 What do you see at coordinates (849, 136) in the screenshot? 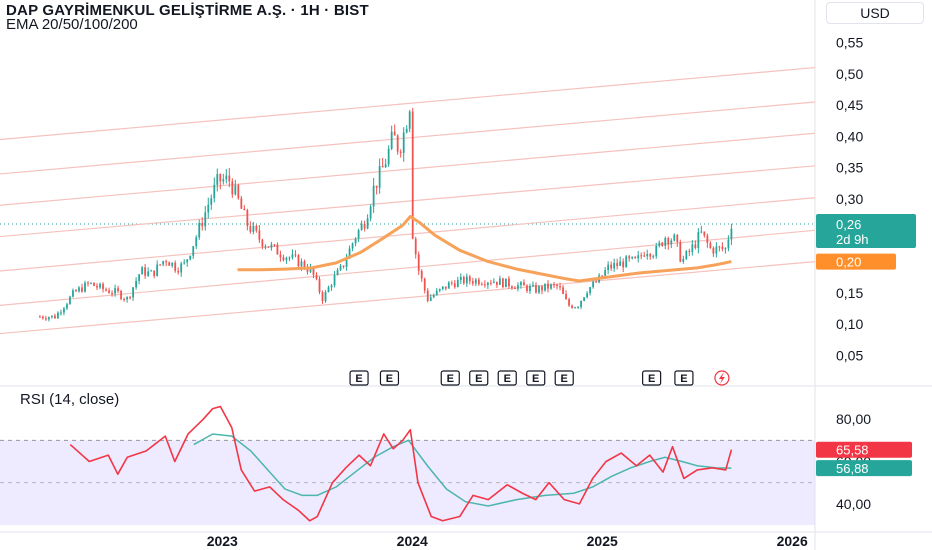
I see `price-tick-label: 0,40` at bounding box center [849, 136].